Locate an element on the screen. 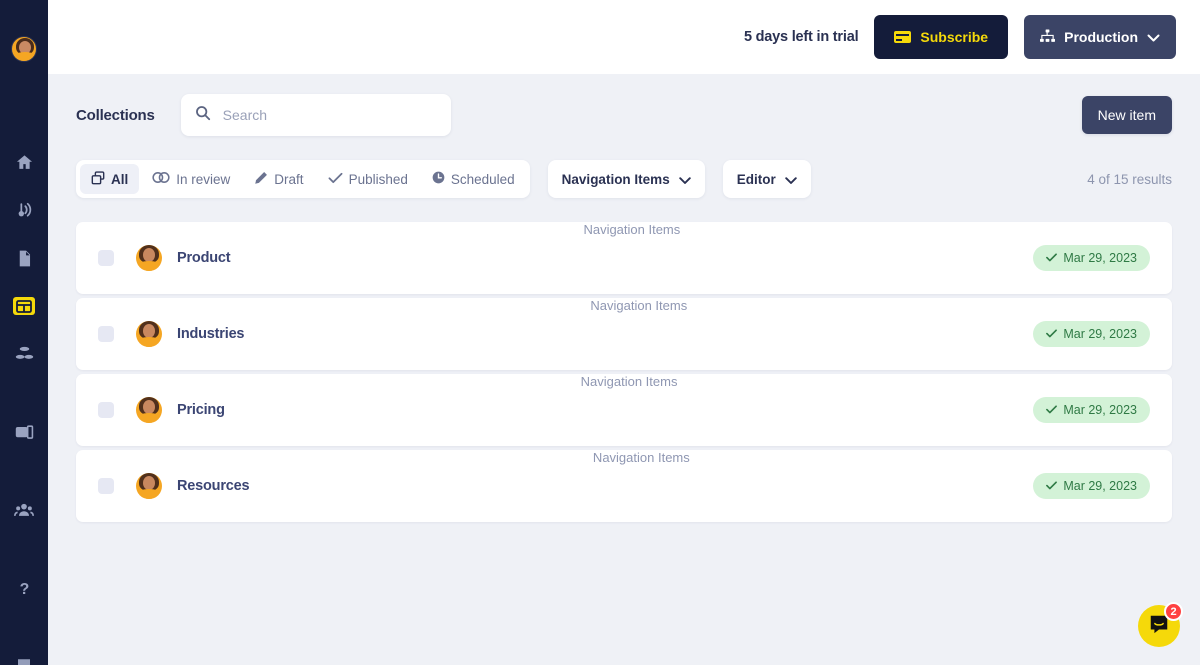  media-icon is located at coordinates (24, 432).